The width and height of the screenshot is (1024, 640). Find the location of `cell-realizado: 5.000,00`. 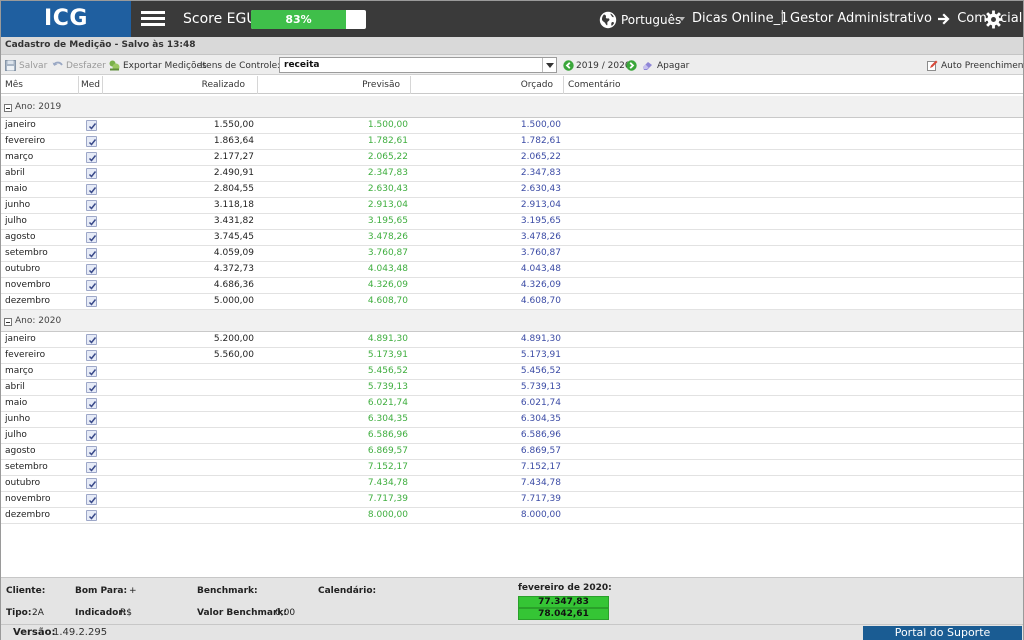

cell-realizado: 5.000,00 is located at coordinates (178, 302).